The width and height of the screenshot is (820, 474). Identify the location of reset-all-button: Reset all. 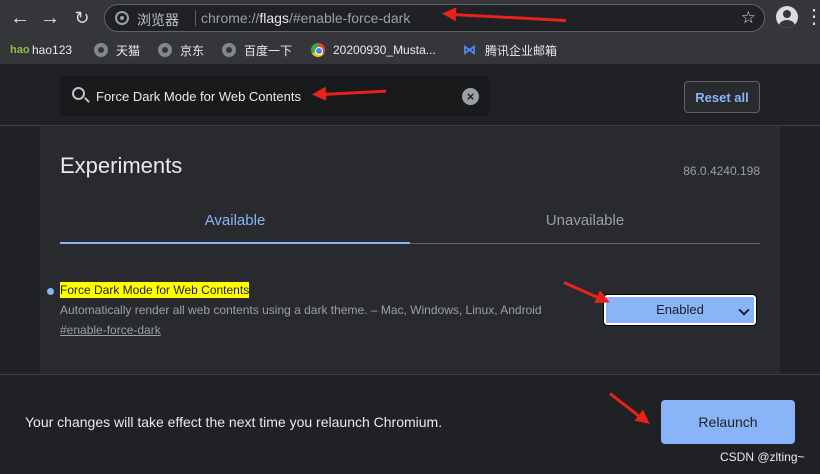
(722, 97).